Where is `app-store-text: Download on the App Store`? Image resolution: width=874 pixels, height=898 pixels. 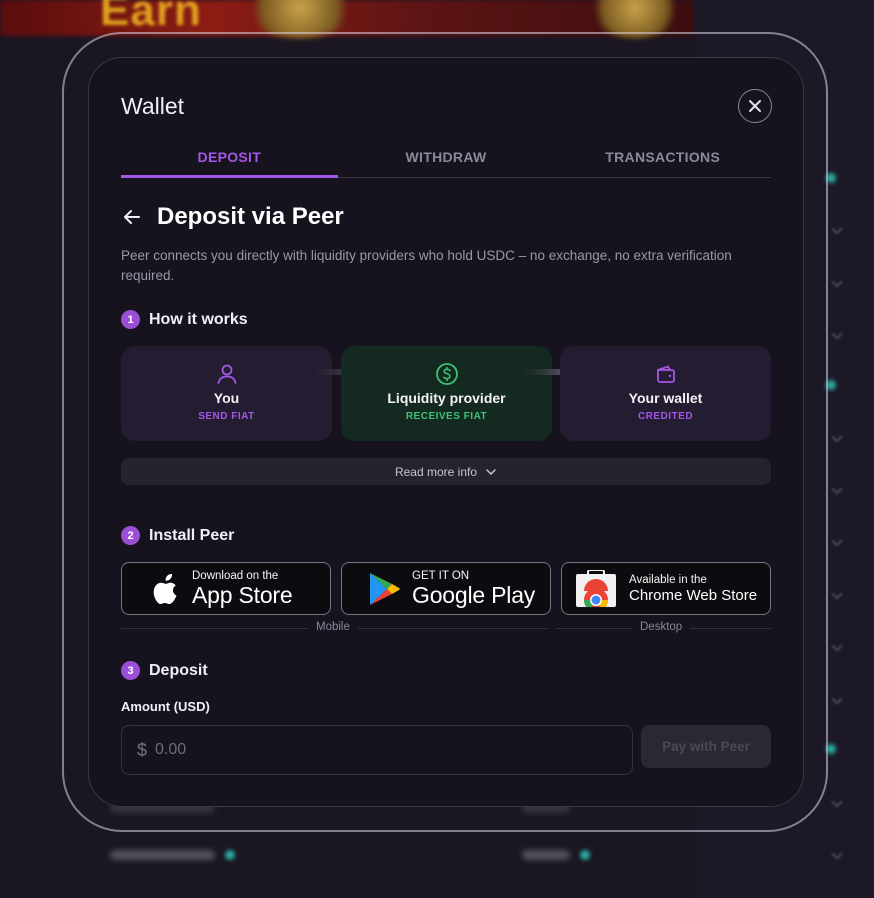
app-store-text: Download on the App Store is located at coordinates (242, 589).